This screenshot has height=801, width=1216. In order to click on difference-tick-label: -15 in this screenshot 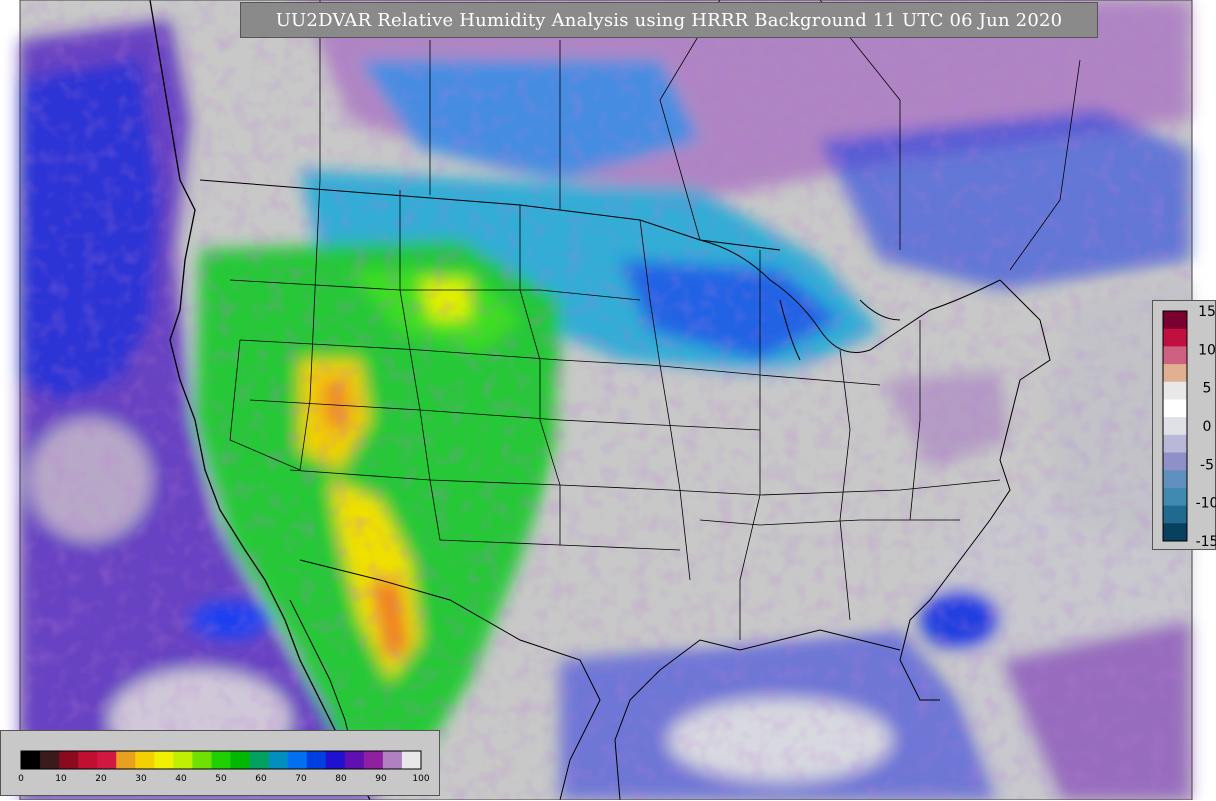, I will do `click(1206, 542)`.